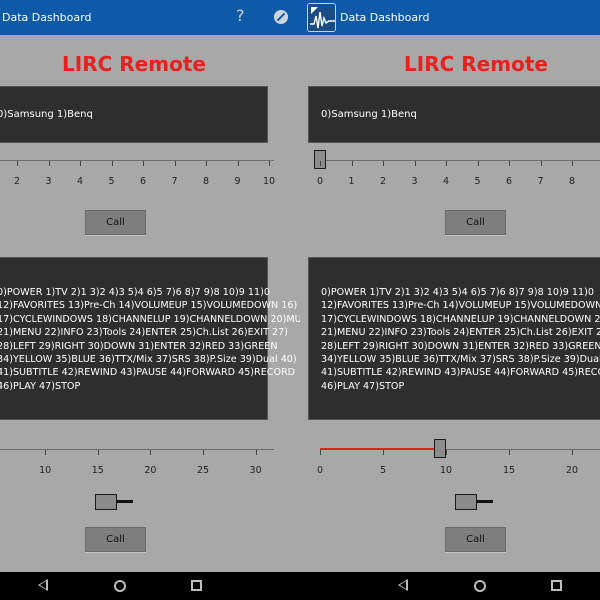 The width and height of the screenshot is (600, 600). I want to click on app-title-left: Data Dashboard, so click(47, 17).